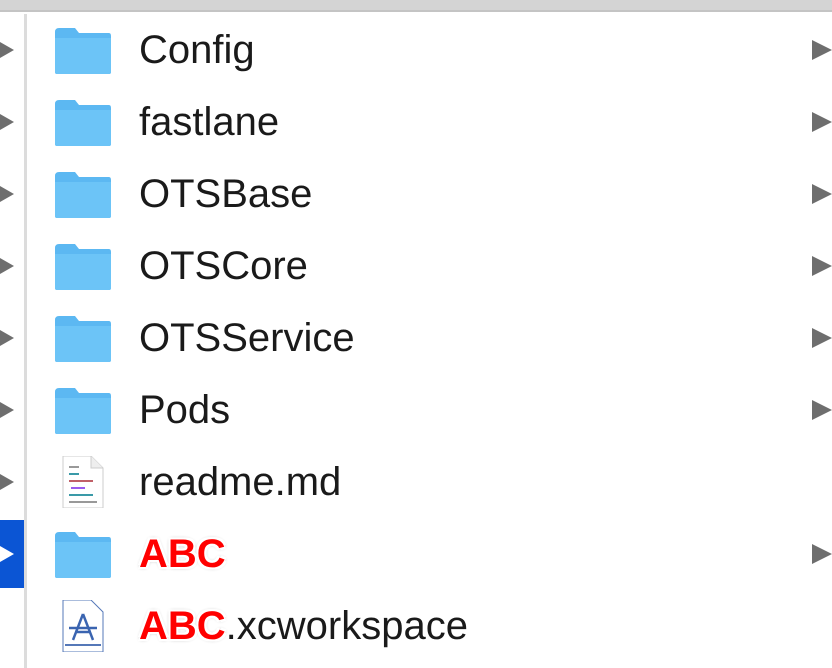  I want to click on parent-column-item, so click(12, 554).